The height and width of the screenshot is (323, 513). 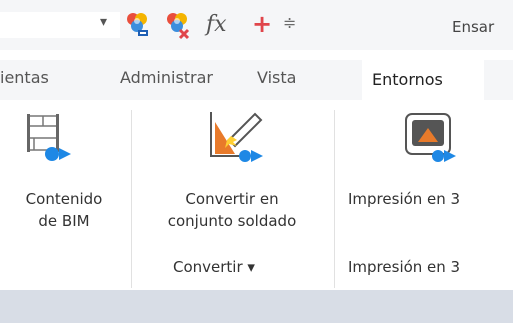 What do you see at coordinates (236, 138) in the screenshot?
I see `convert-weldment-icon` at bounding box center [236, 138].